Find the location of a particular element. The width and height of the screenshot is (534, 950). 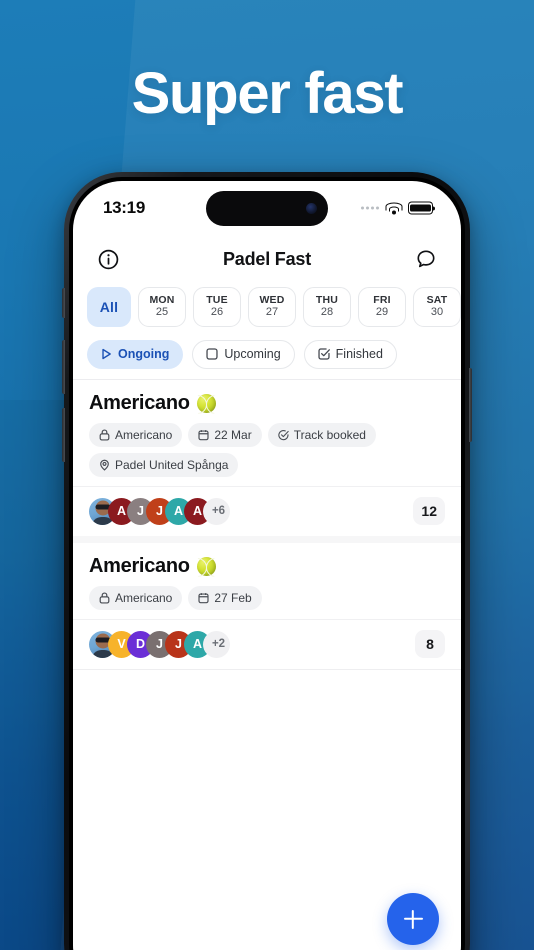

plus-icon is located at coordinates (413, 919).